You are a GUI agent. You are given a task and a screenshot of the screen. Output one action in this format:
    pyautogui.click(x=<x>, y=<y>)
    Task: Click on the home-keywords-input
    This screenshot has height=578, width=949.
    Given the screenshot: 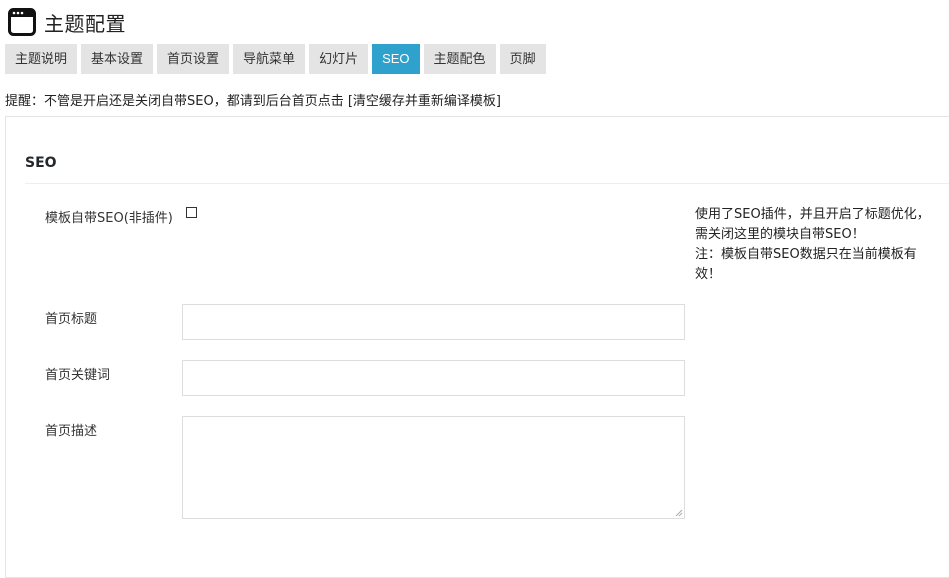 What is the action you would take?
    pyautogui.click(x=433, y=378)
    